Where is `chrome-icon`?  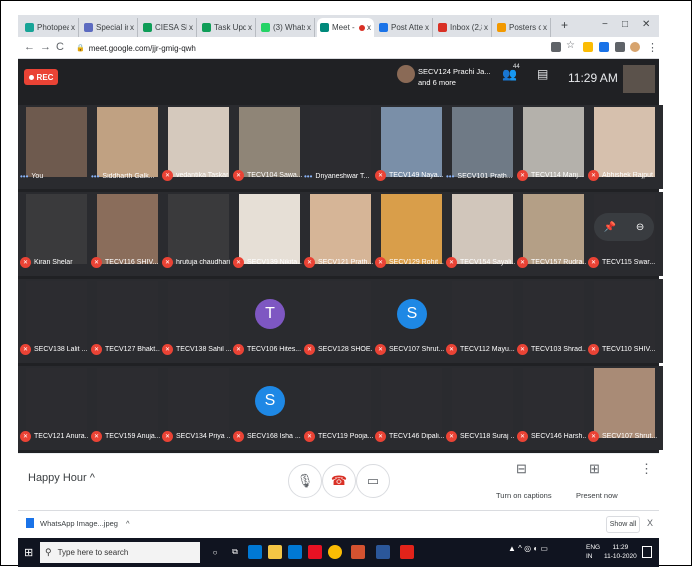 chrome-icon is located at coordinates (335, 552).